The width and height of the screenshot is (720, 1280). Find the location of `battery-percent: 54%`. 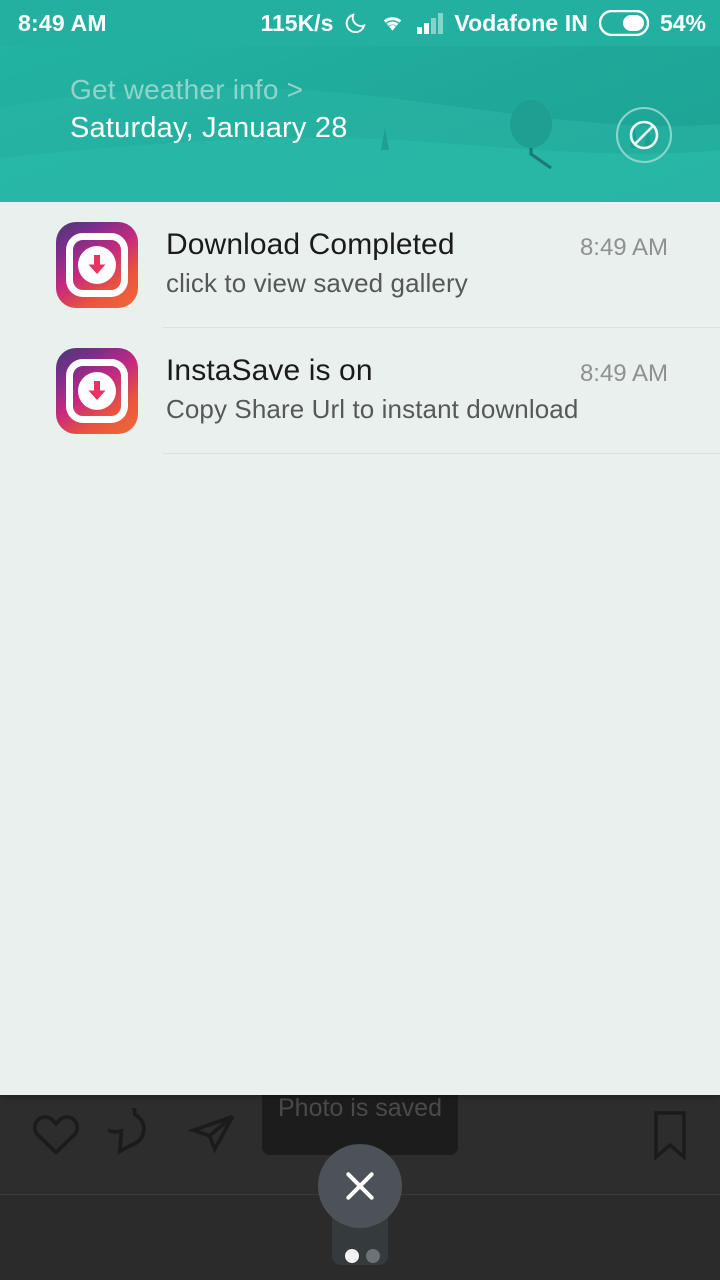

battery-percent: 54% is located at coordinates (682, 22).